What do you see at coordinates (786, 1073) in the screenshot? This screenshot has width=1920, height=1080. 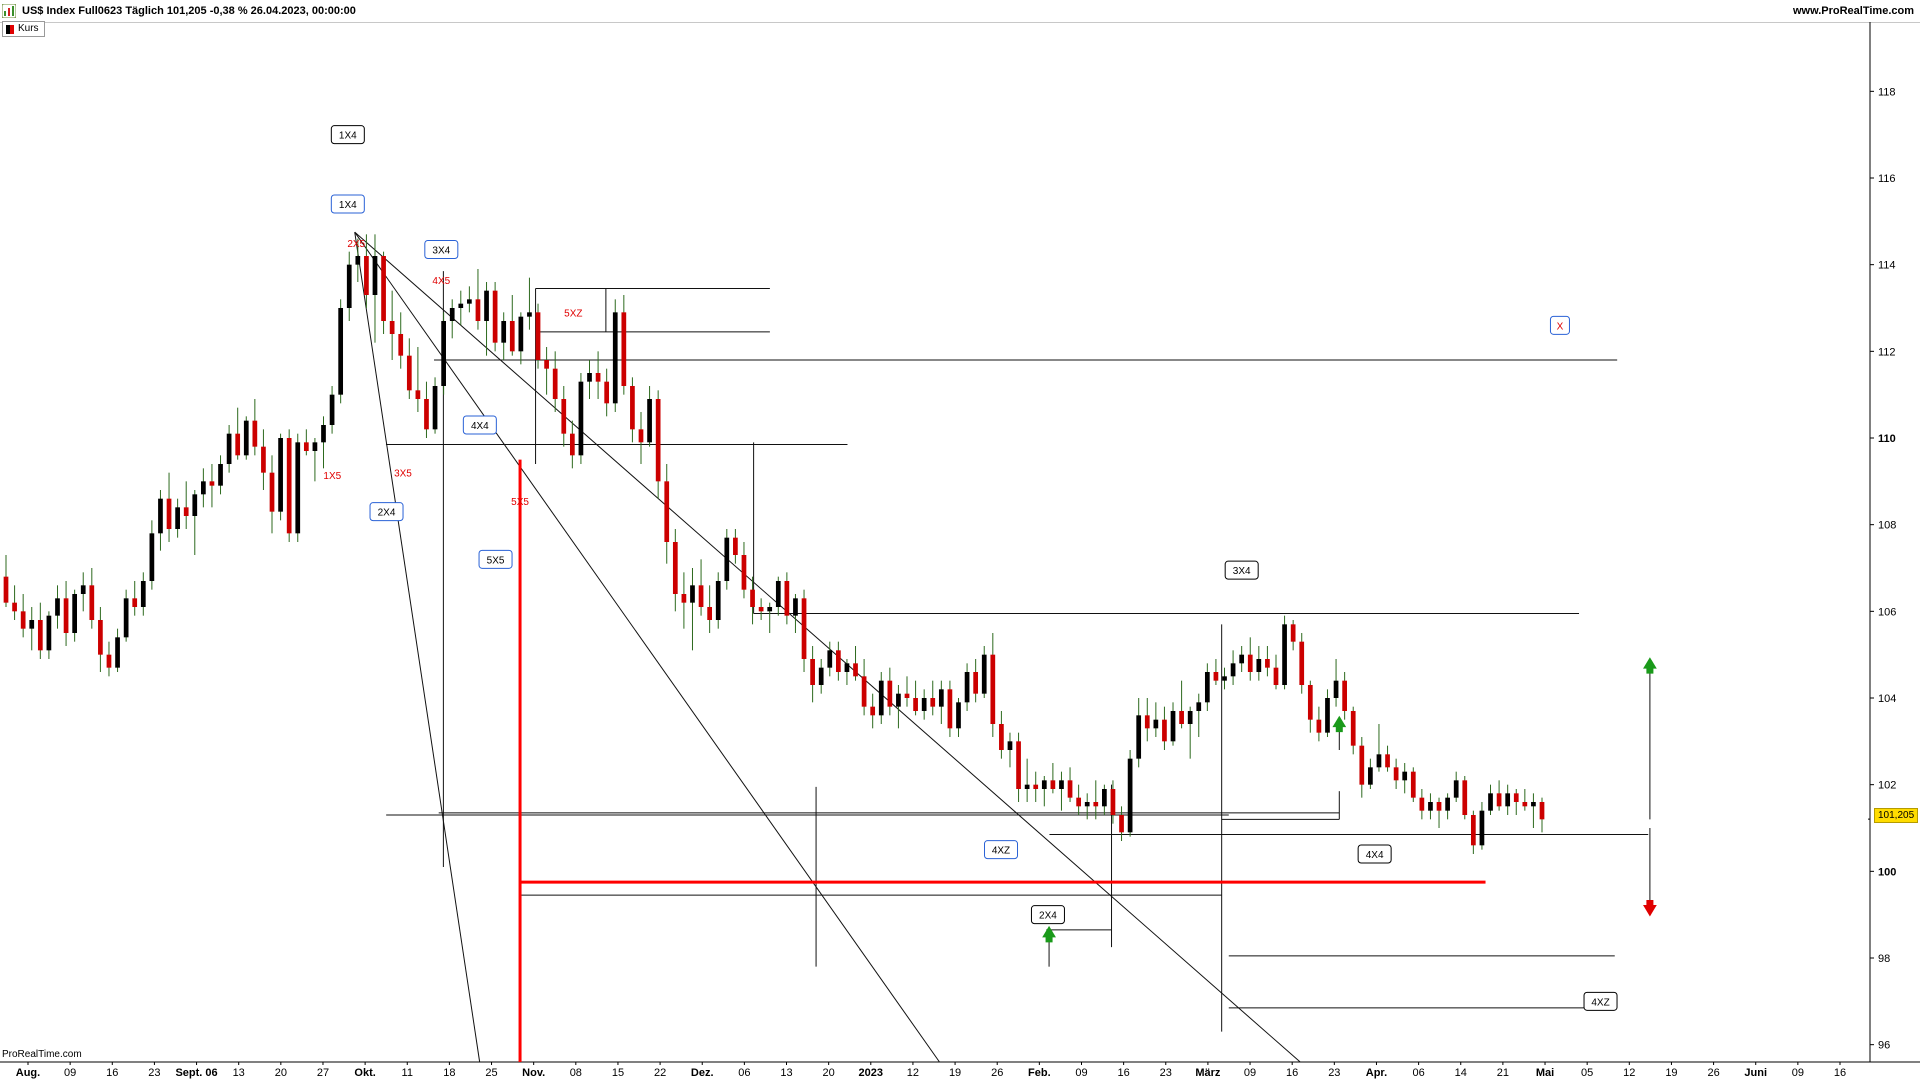 I see `x-tick-label: 13` at bounding box center [786, 1073].